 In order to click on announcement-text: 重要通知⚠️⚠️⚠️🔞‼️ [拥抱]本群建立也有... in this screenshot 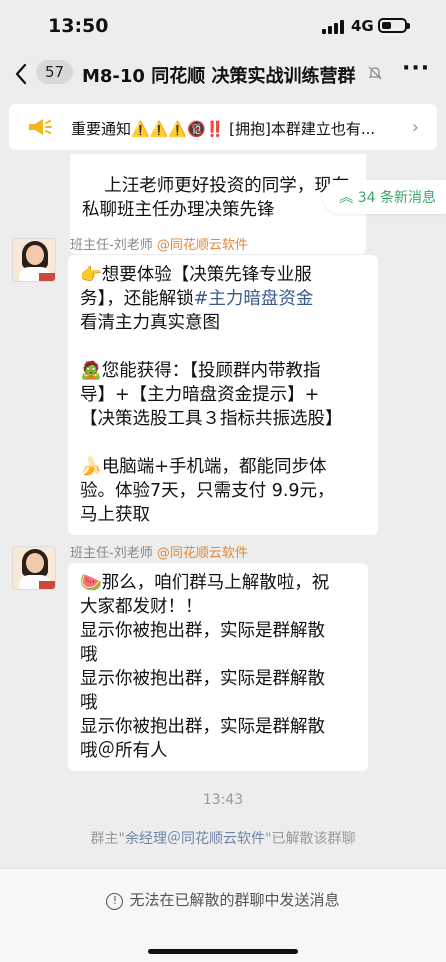, I will do `click(223, 129)`.